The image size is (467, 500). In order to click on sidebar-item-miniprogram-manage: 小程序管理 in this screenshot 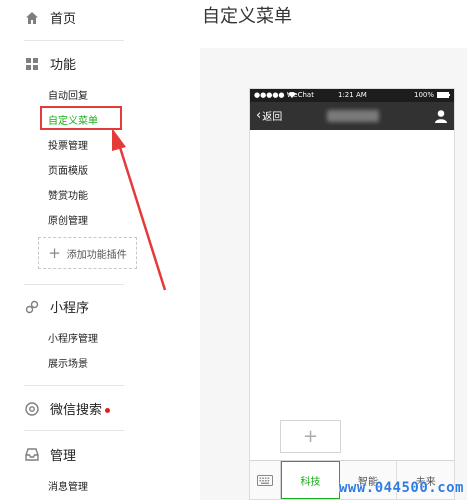, I will do `click(73, 337)`.